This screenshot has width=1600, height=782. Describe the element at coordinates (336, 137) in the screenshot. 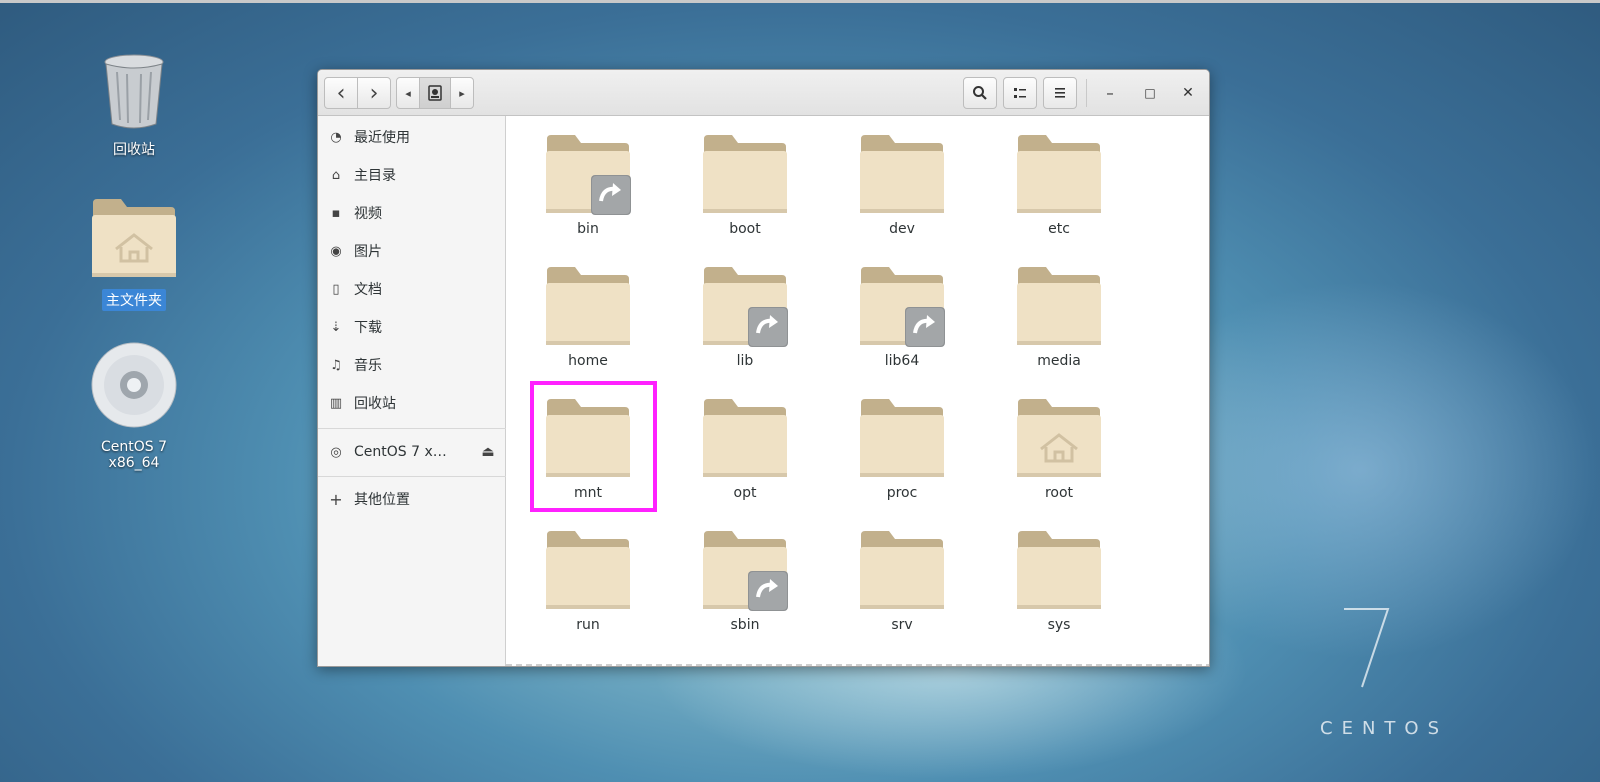

I see `clock-icon: ◔` at that location.